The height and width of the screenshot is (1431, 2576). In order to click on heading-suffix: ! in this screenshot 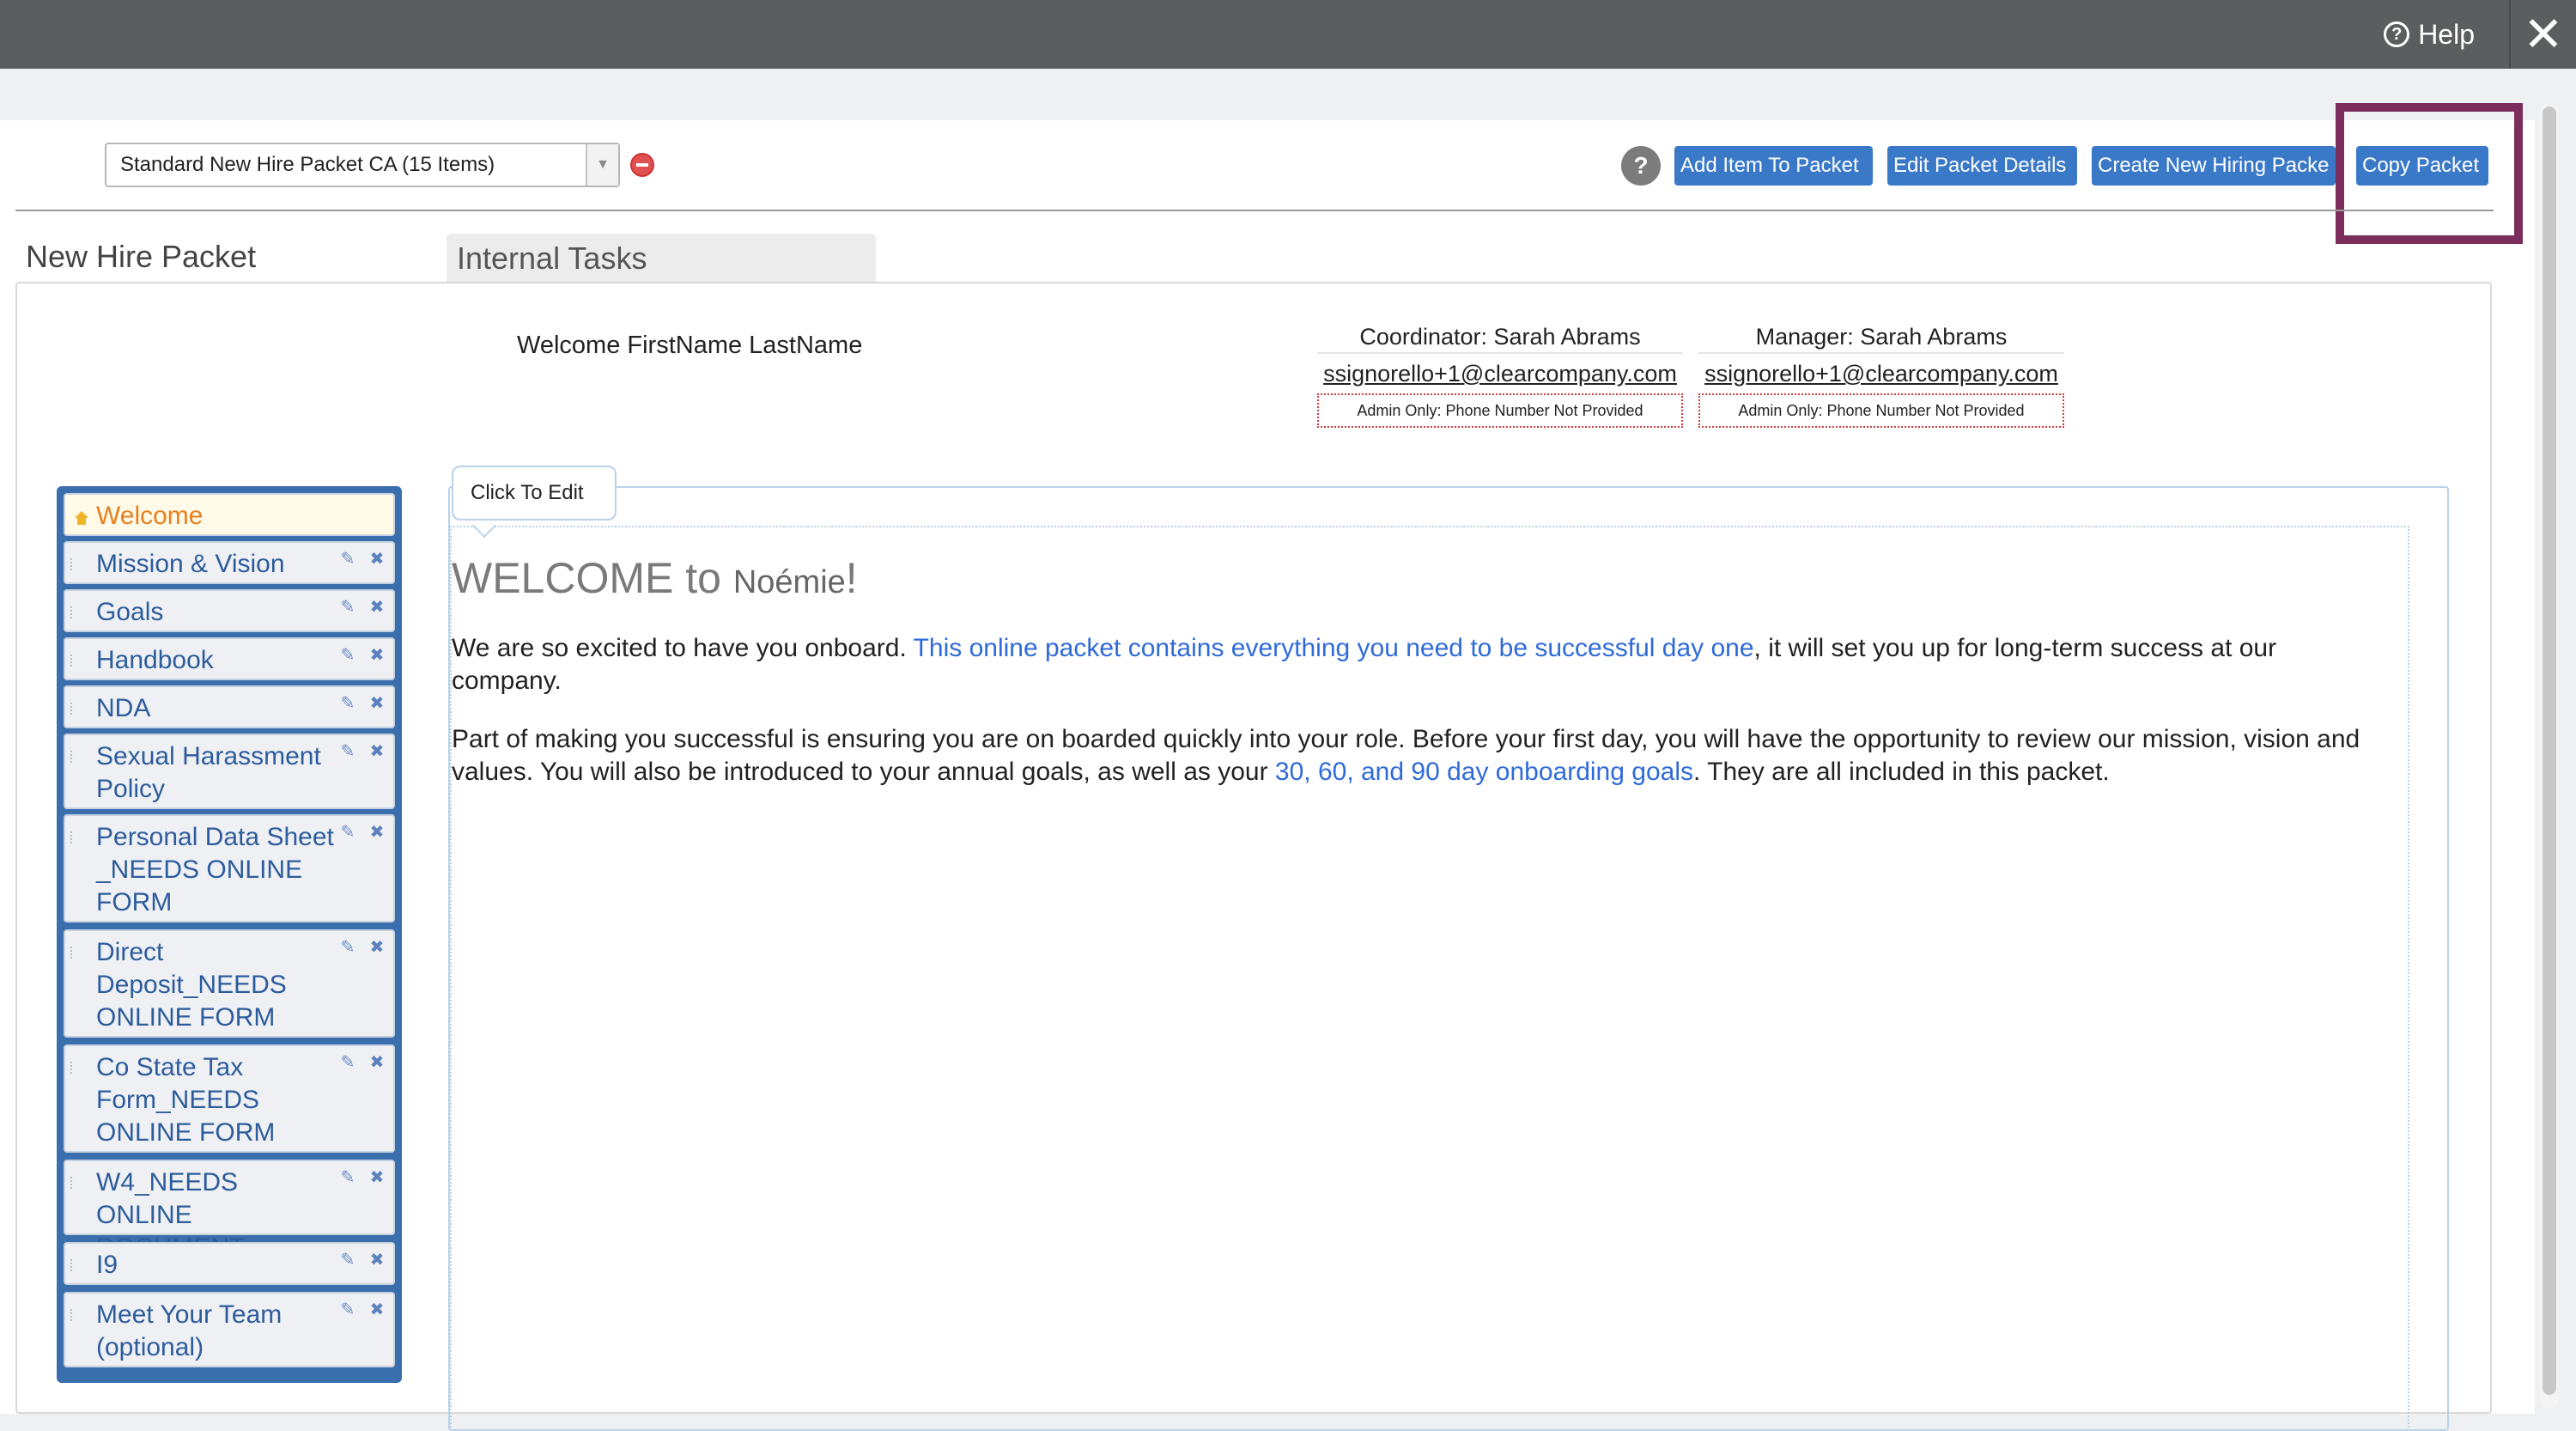, I will do `click(852, 578)`.